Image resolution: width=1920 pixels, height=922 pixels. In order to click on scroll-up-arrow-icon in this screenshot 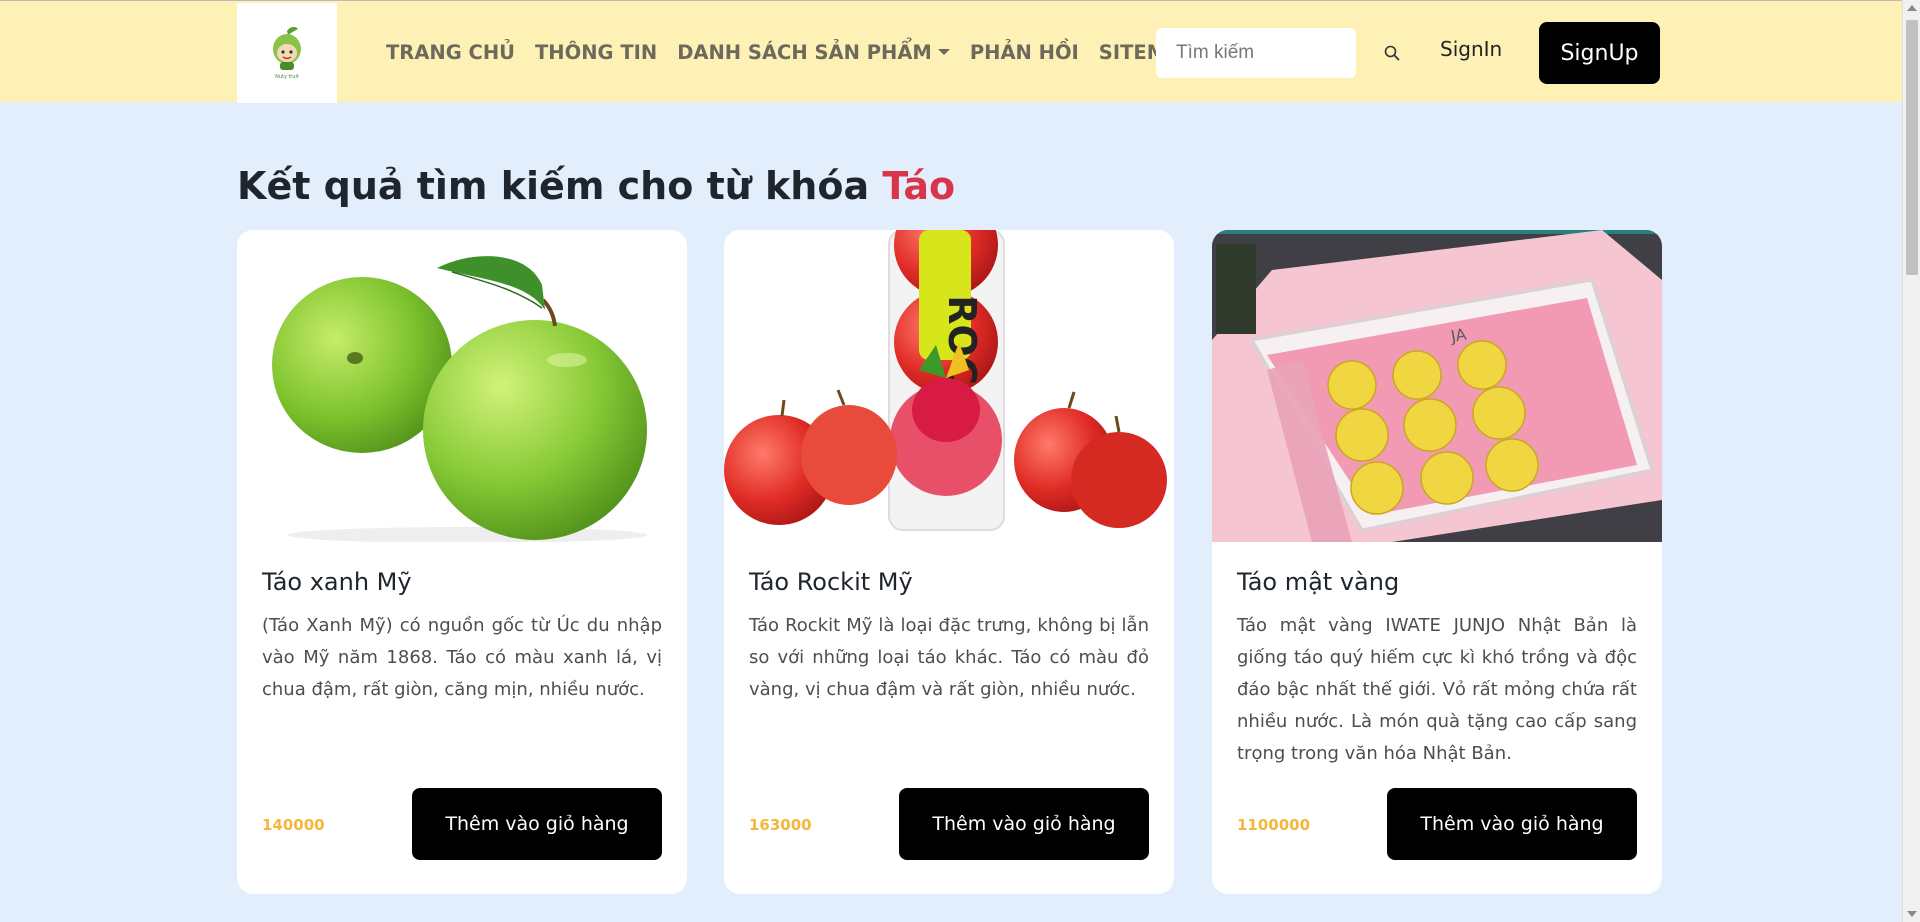, I will do `click(1912, 8)`.